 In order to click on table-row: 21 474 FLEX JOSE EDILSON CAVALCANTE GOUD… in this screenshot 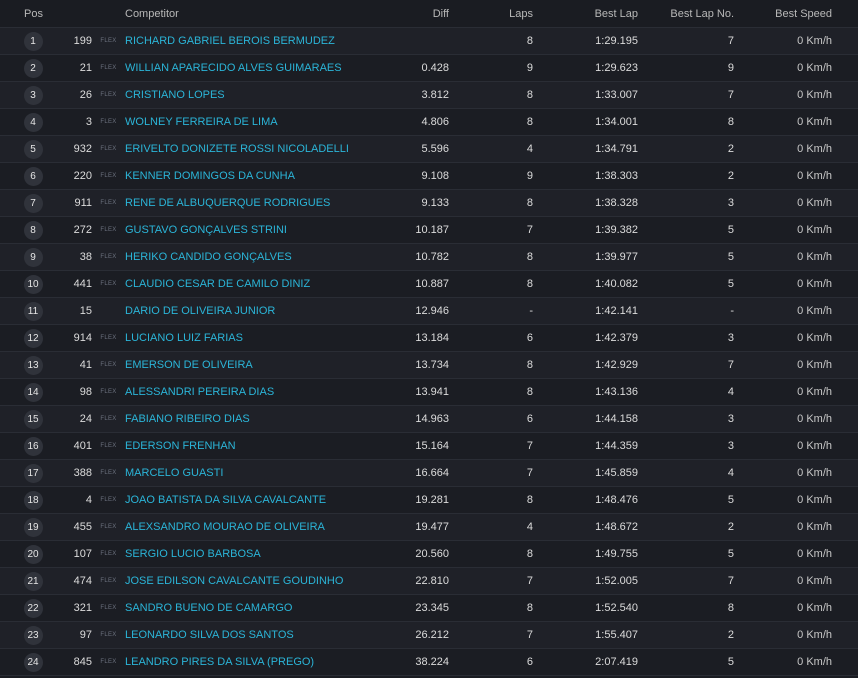, I will do `click(429, 581)`.